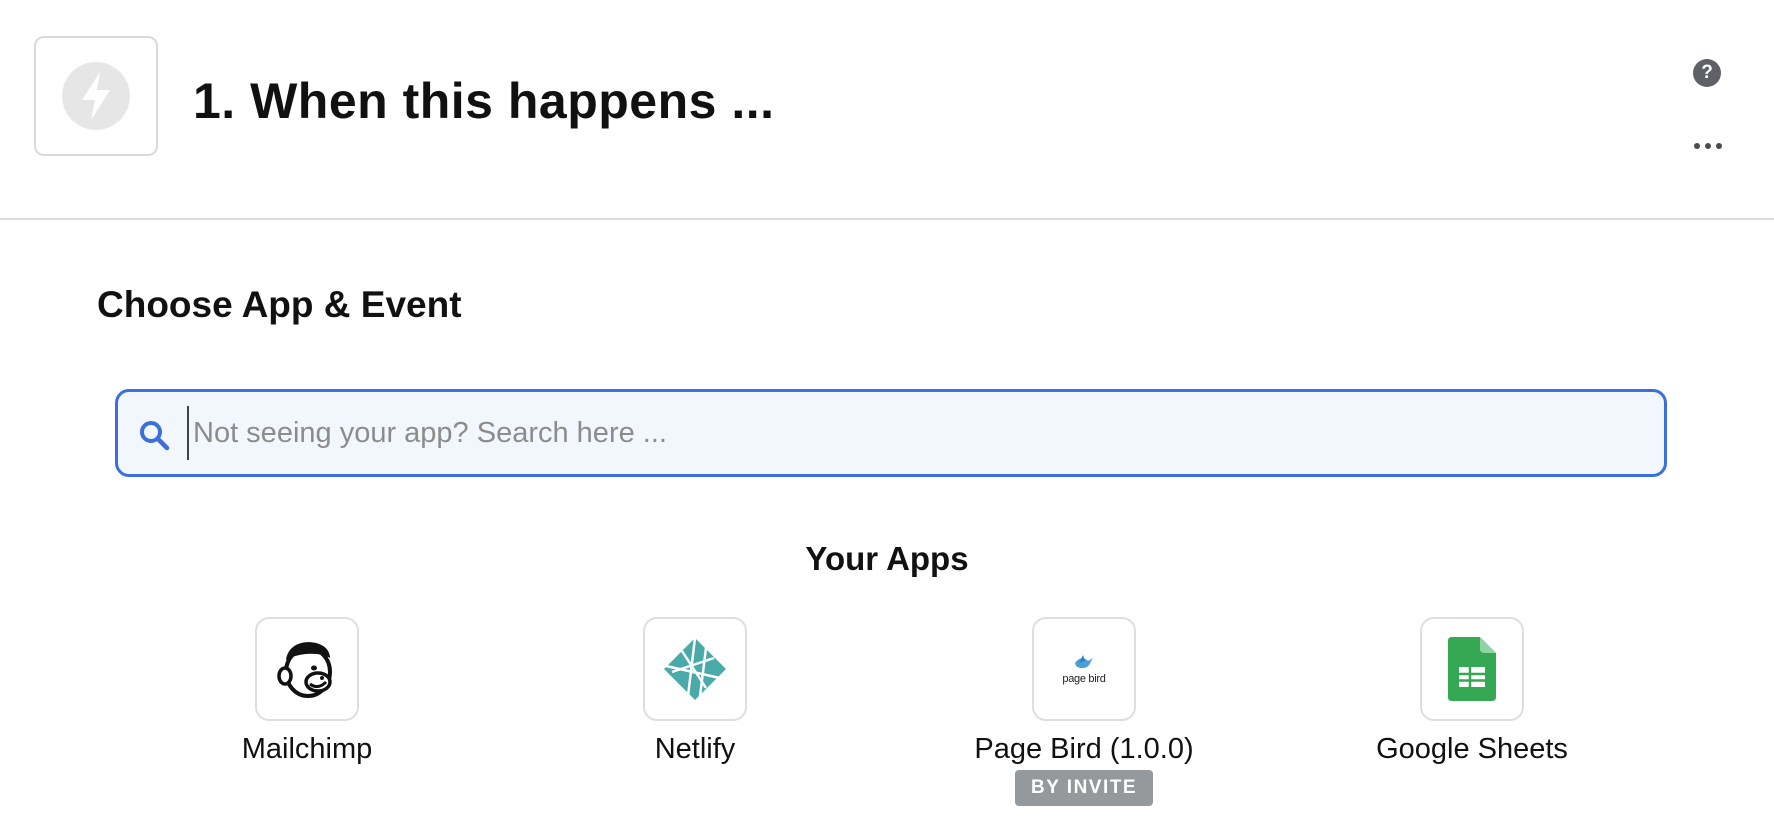 This screenshot has height=840, width=1774. What do you see at coordinates (917, 433) in the screenshot?
I see `app-search-input` at bounding box center [917, 433].